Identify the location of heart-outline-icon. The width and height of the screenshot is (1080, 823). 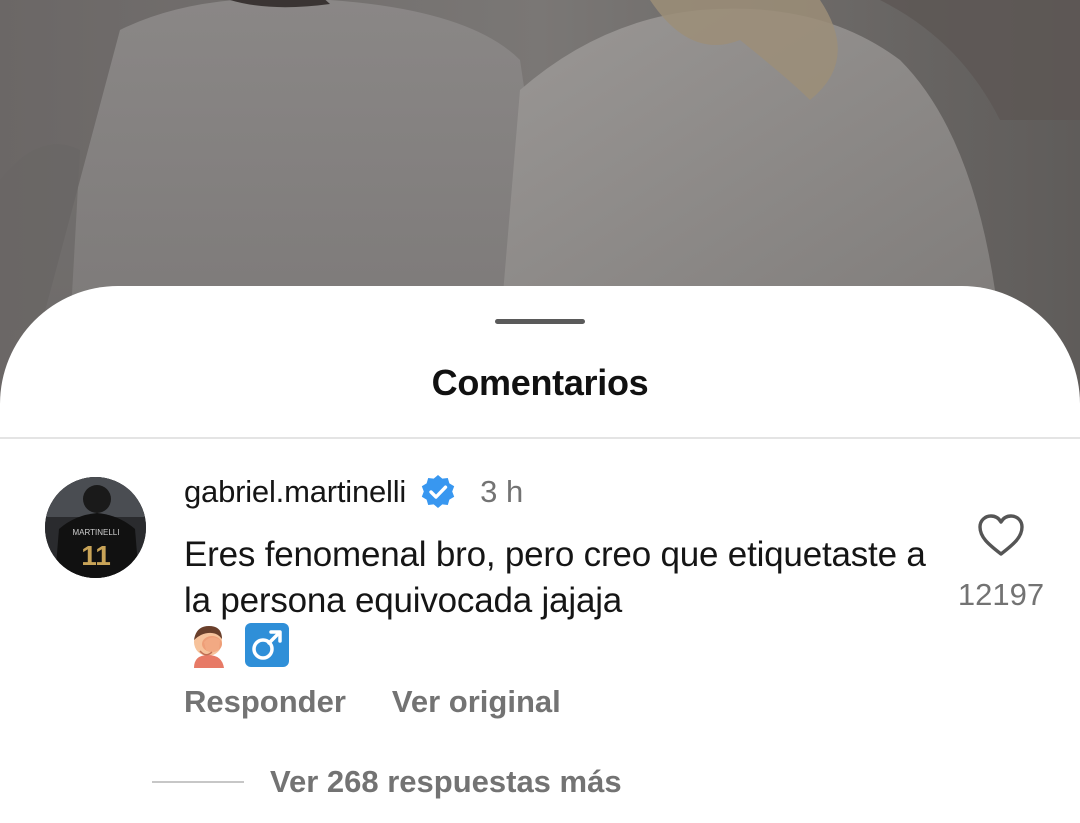
(1001, 535).